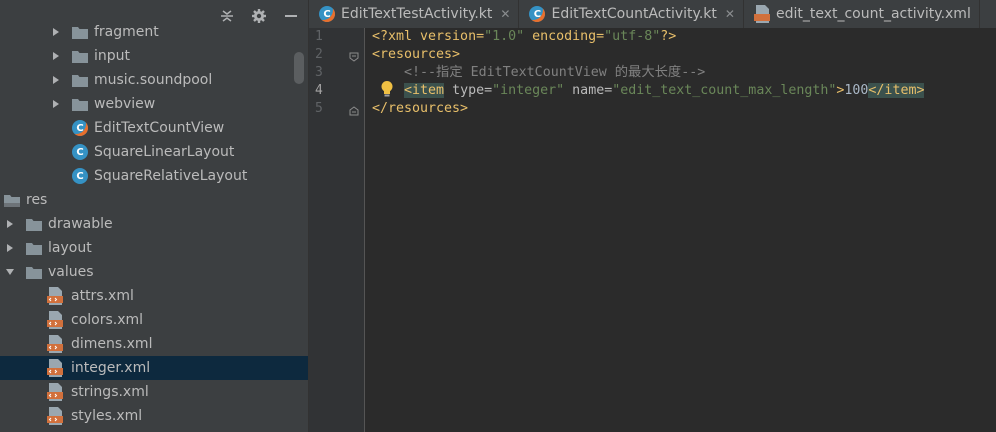  I want to click on code-line: <resources>, so click(416, 55).